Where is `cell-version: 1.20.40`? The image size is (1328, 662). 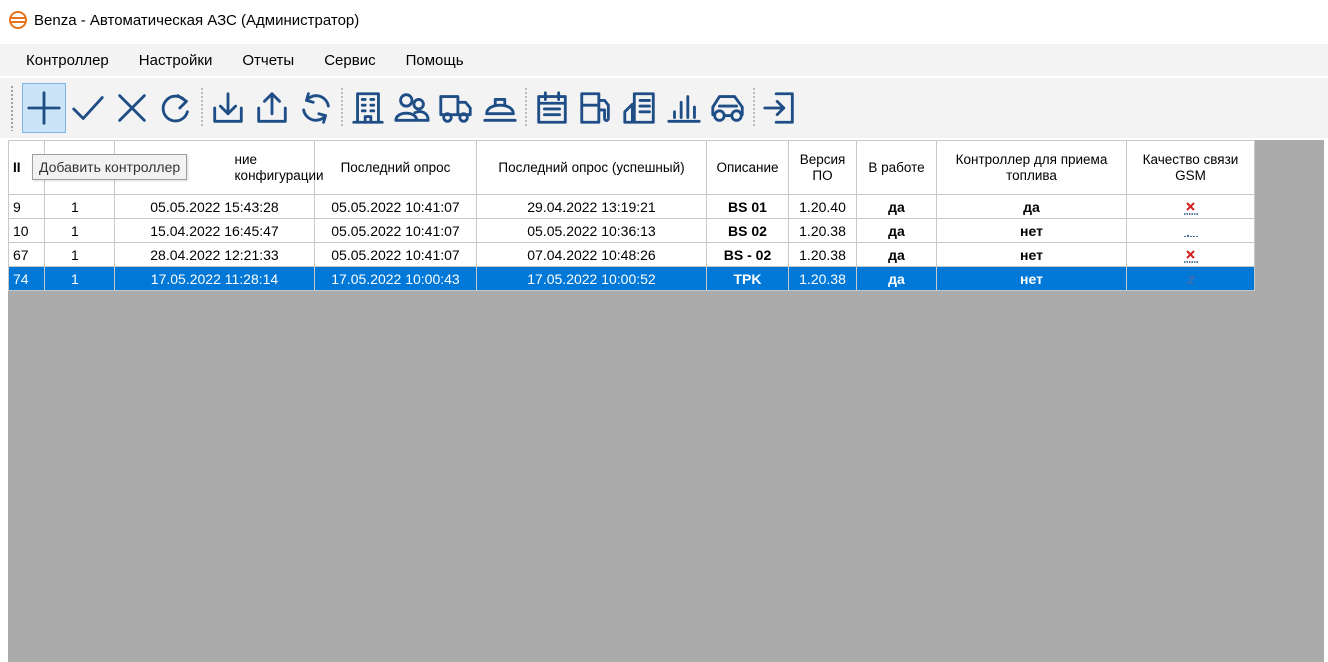 cell-version: 1.20.40 is located at coordinates (822, 206).